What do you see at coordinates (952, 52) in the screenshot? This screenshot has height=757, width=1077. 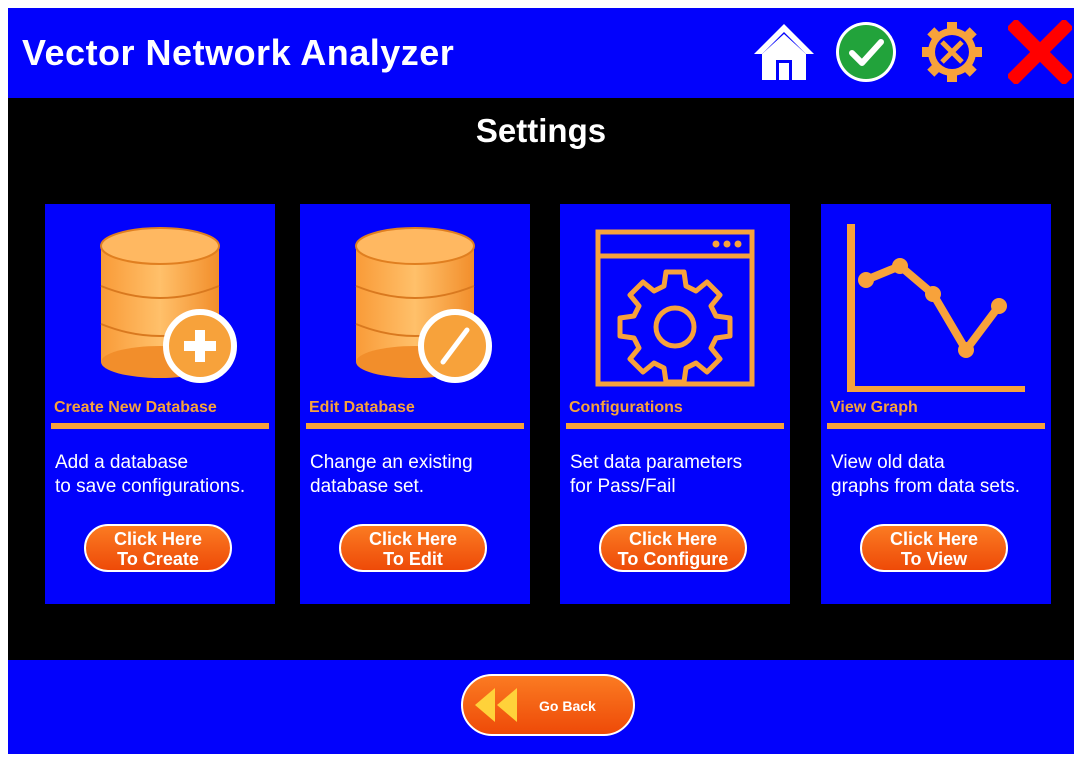 I see `tools-gear-icon` at bounding box center [952, 52].